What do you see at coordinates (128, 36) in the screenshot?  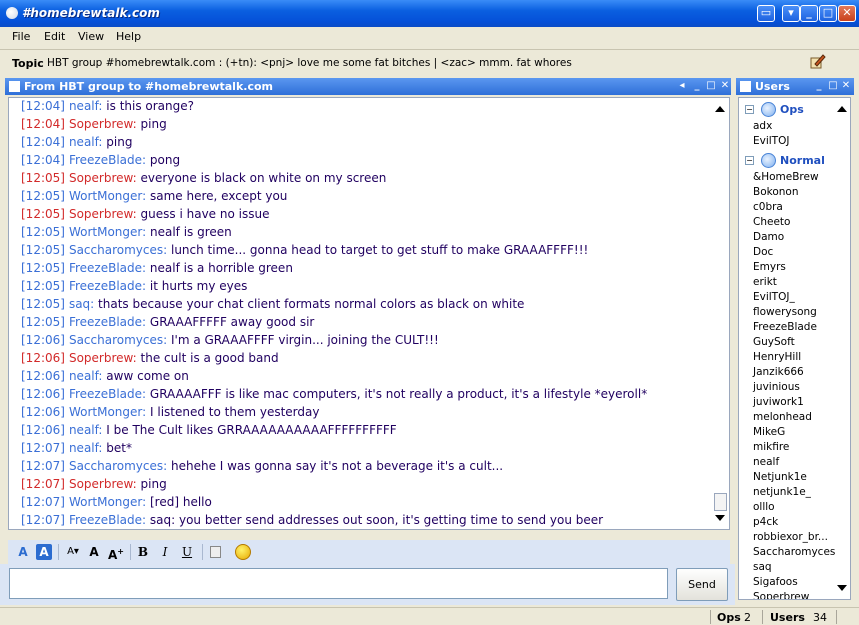 I see `menu-help: Help` at bounding box center [128, 36].